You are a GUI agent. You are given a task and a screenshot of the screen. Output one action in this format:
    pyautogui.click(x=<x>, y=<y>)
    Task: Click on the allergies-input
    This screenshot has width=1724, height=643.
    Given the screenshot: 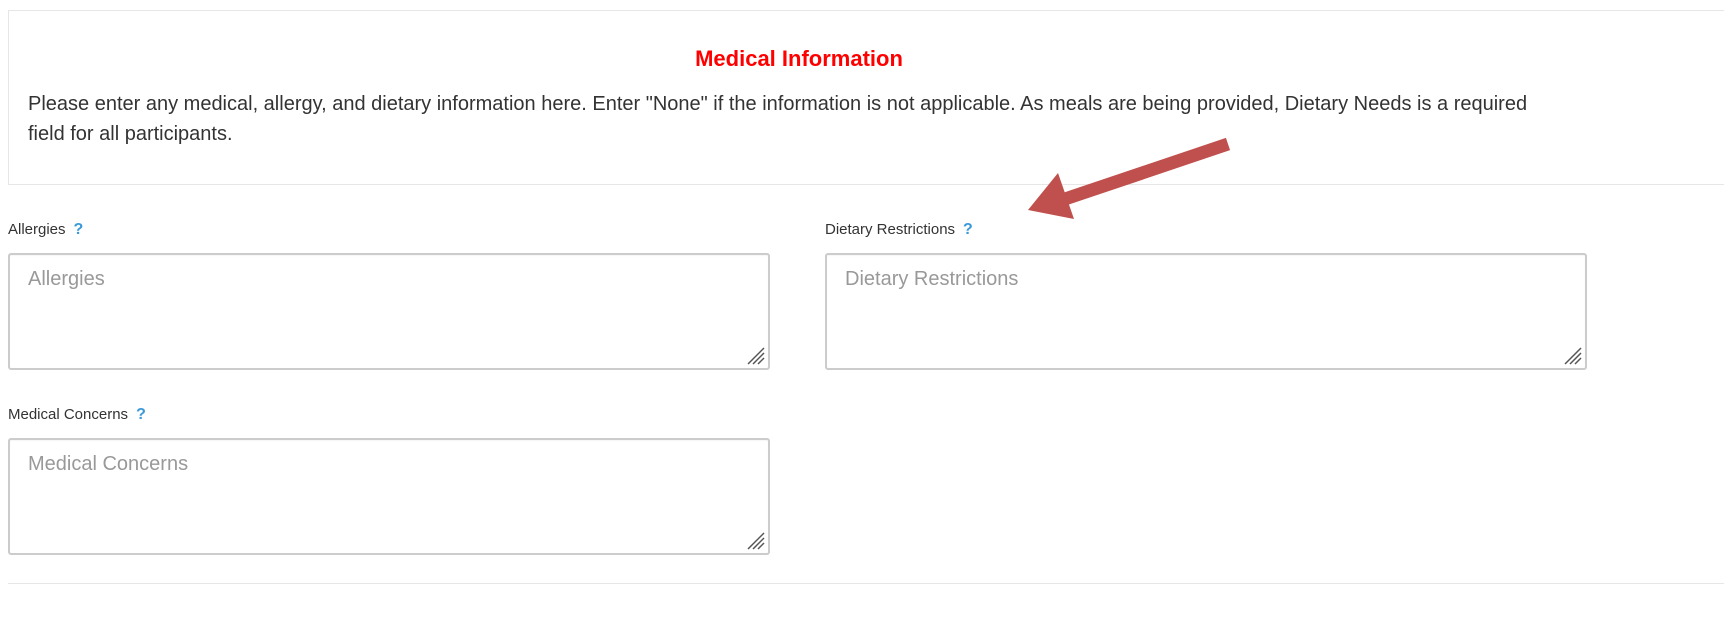 What is the action you would take?
    pyautogui.click(x=389, y=311)
    